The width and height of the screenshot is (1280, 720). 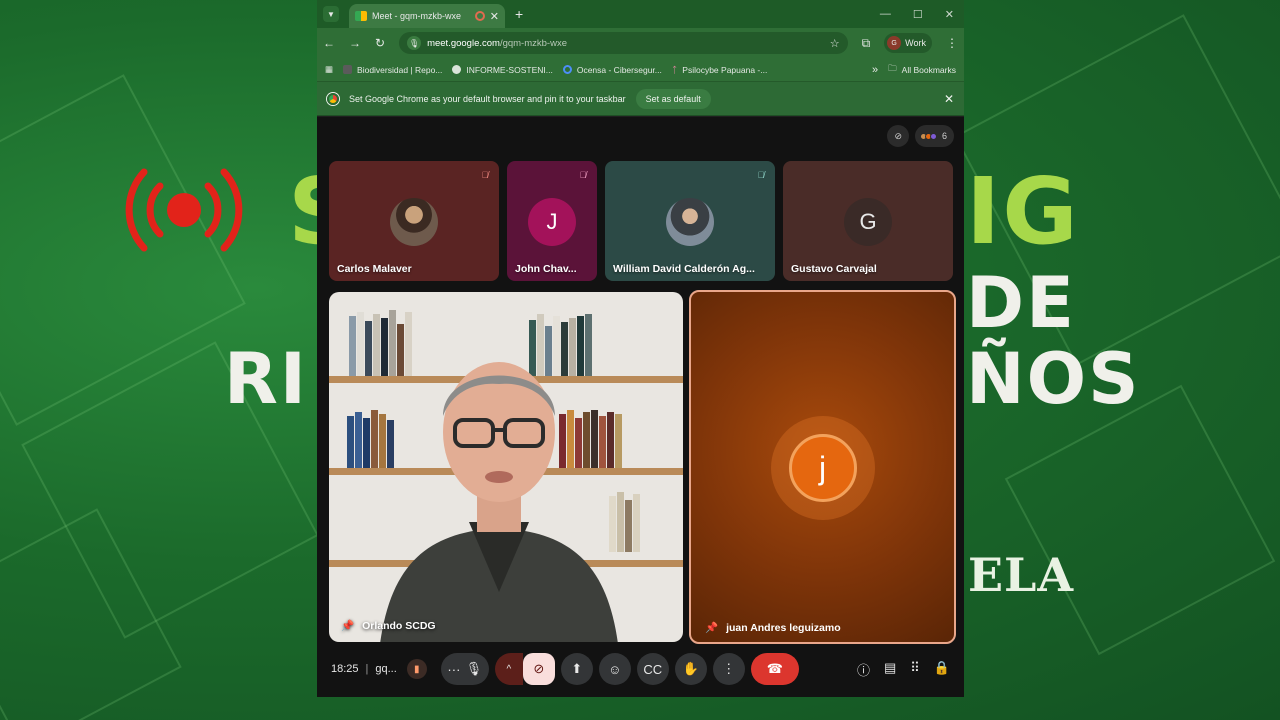 What do you see at coordinates (519, 14) in the screenshot?
I see `new-tab-button: +` at bounding box center [519, 14].